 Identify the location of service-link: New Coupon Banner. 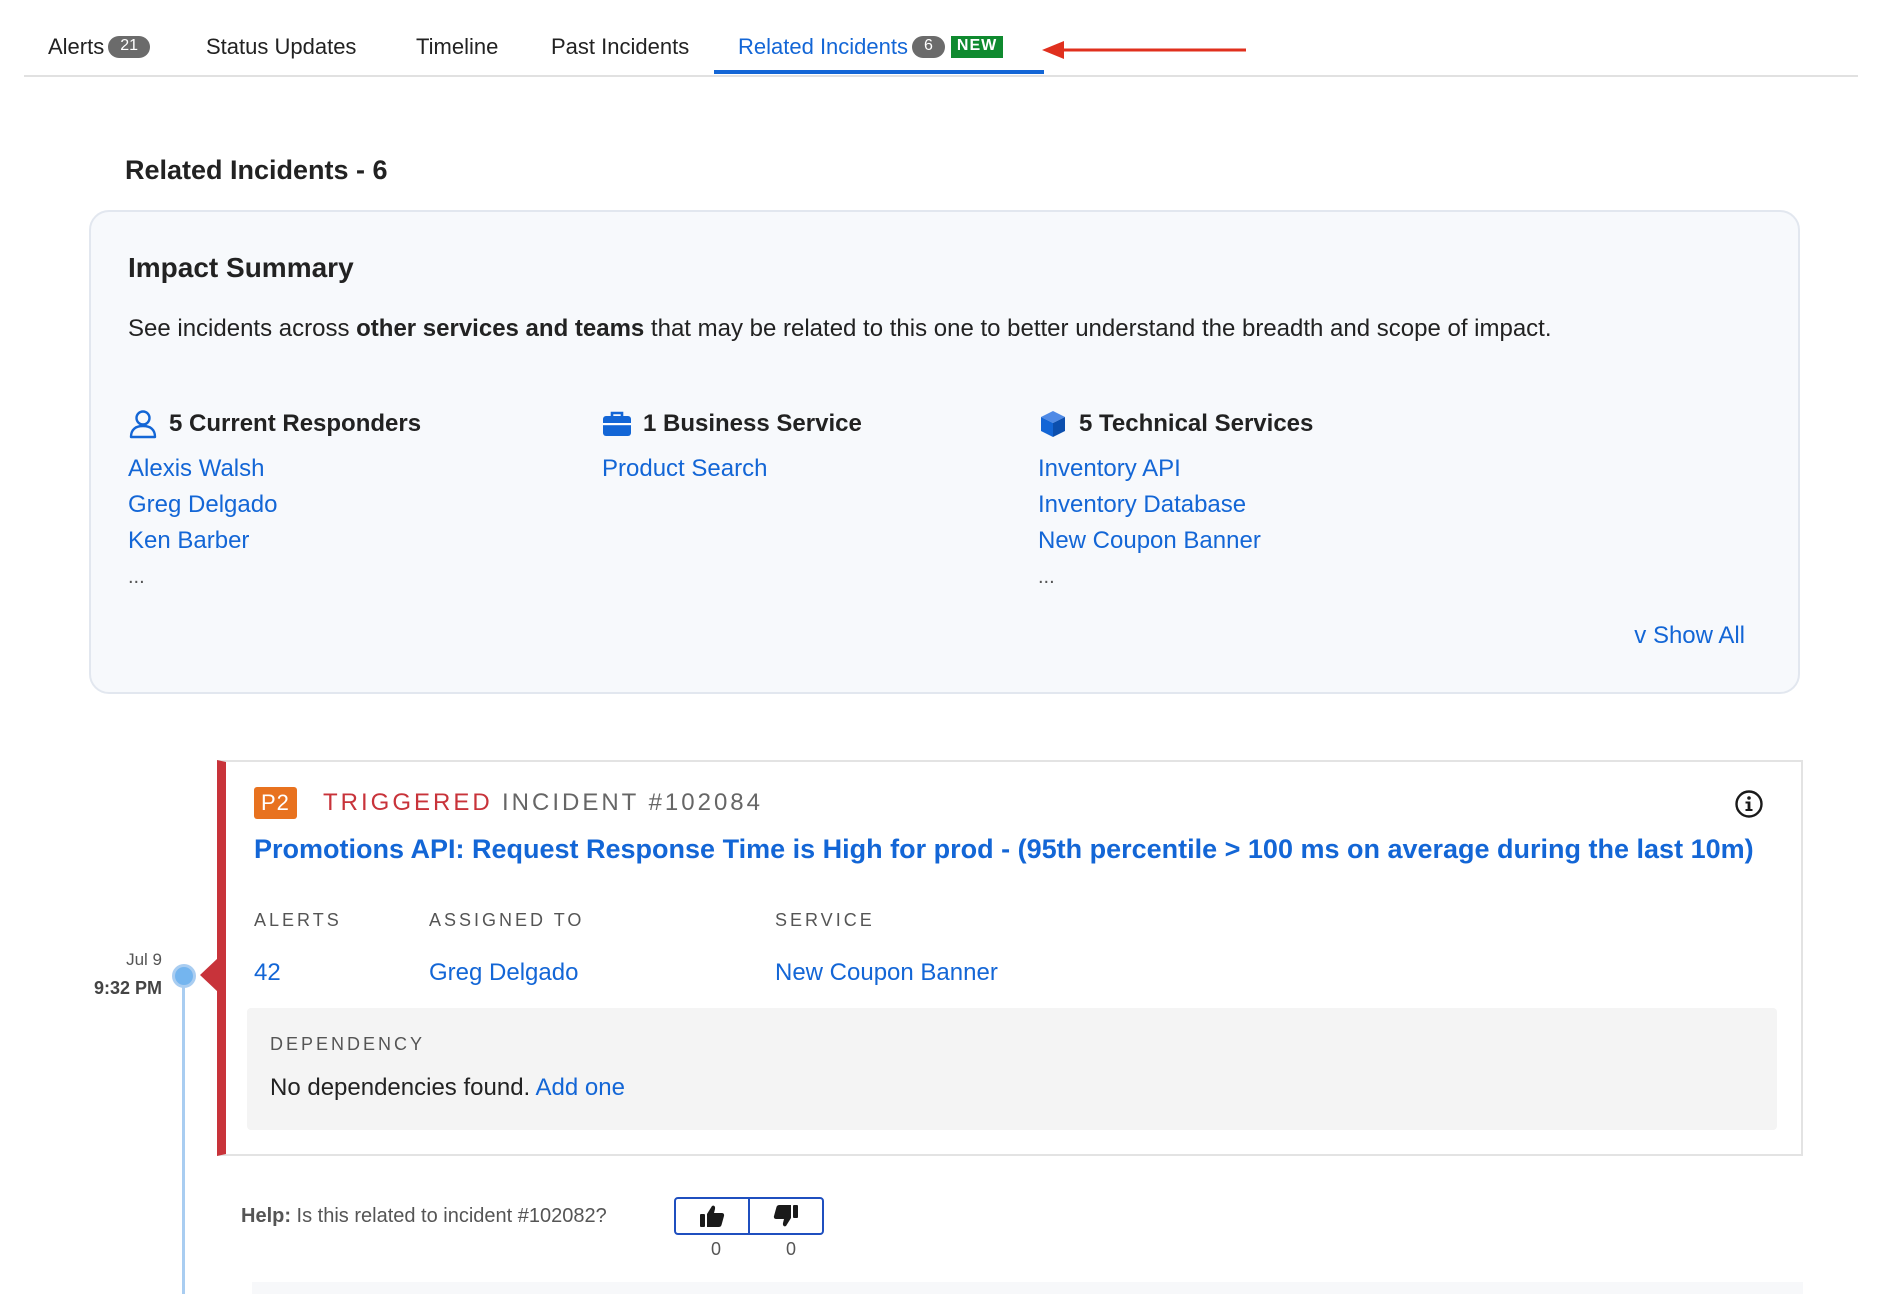
(886, 973).